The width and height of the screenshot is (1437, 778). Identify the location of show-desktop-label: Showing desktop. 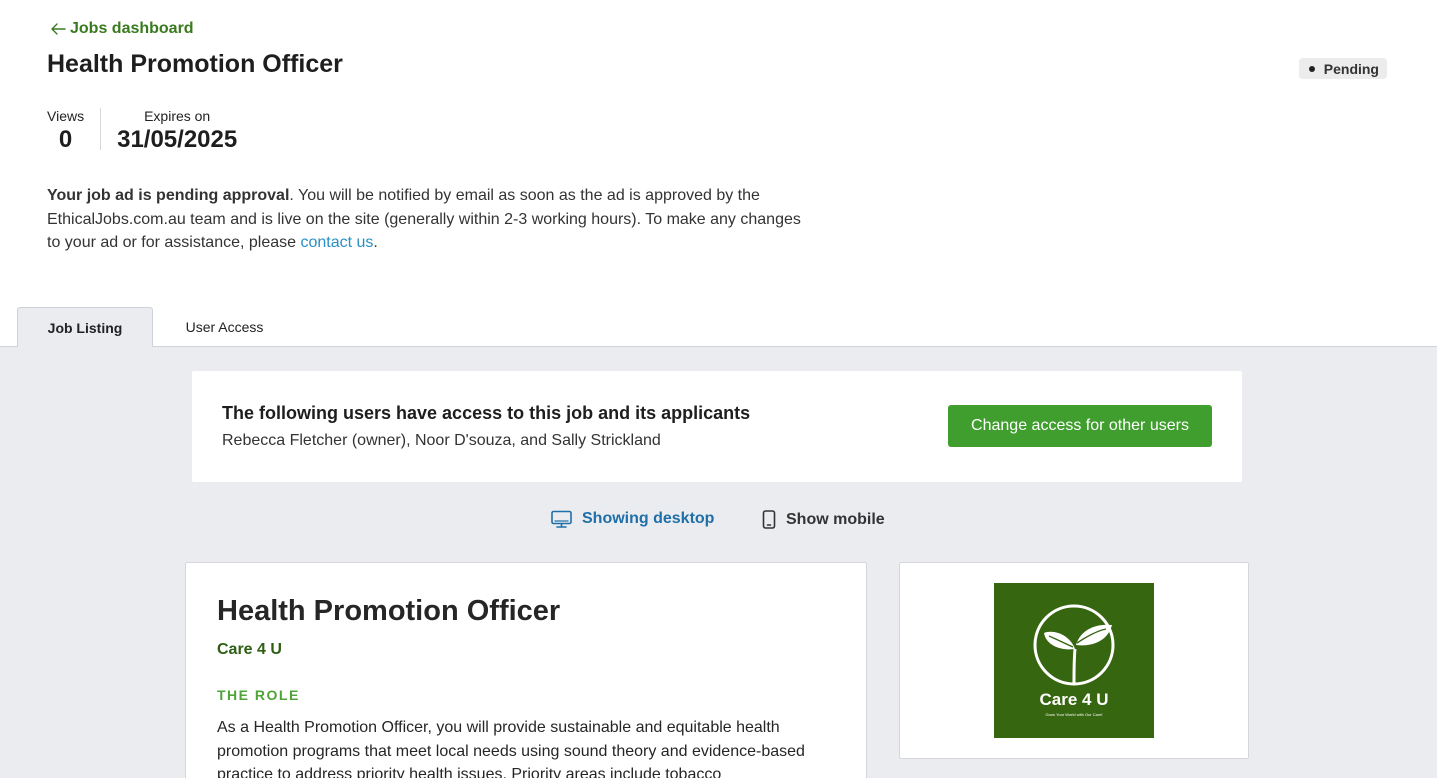
(648, 518).